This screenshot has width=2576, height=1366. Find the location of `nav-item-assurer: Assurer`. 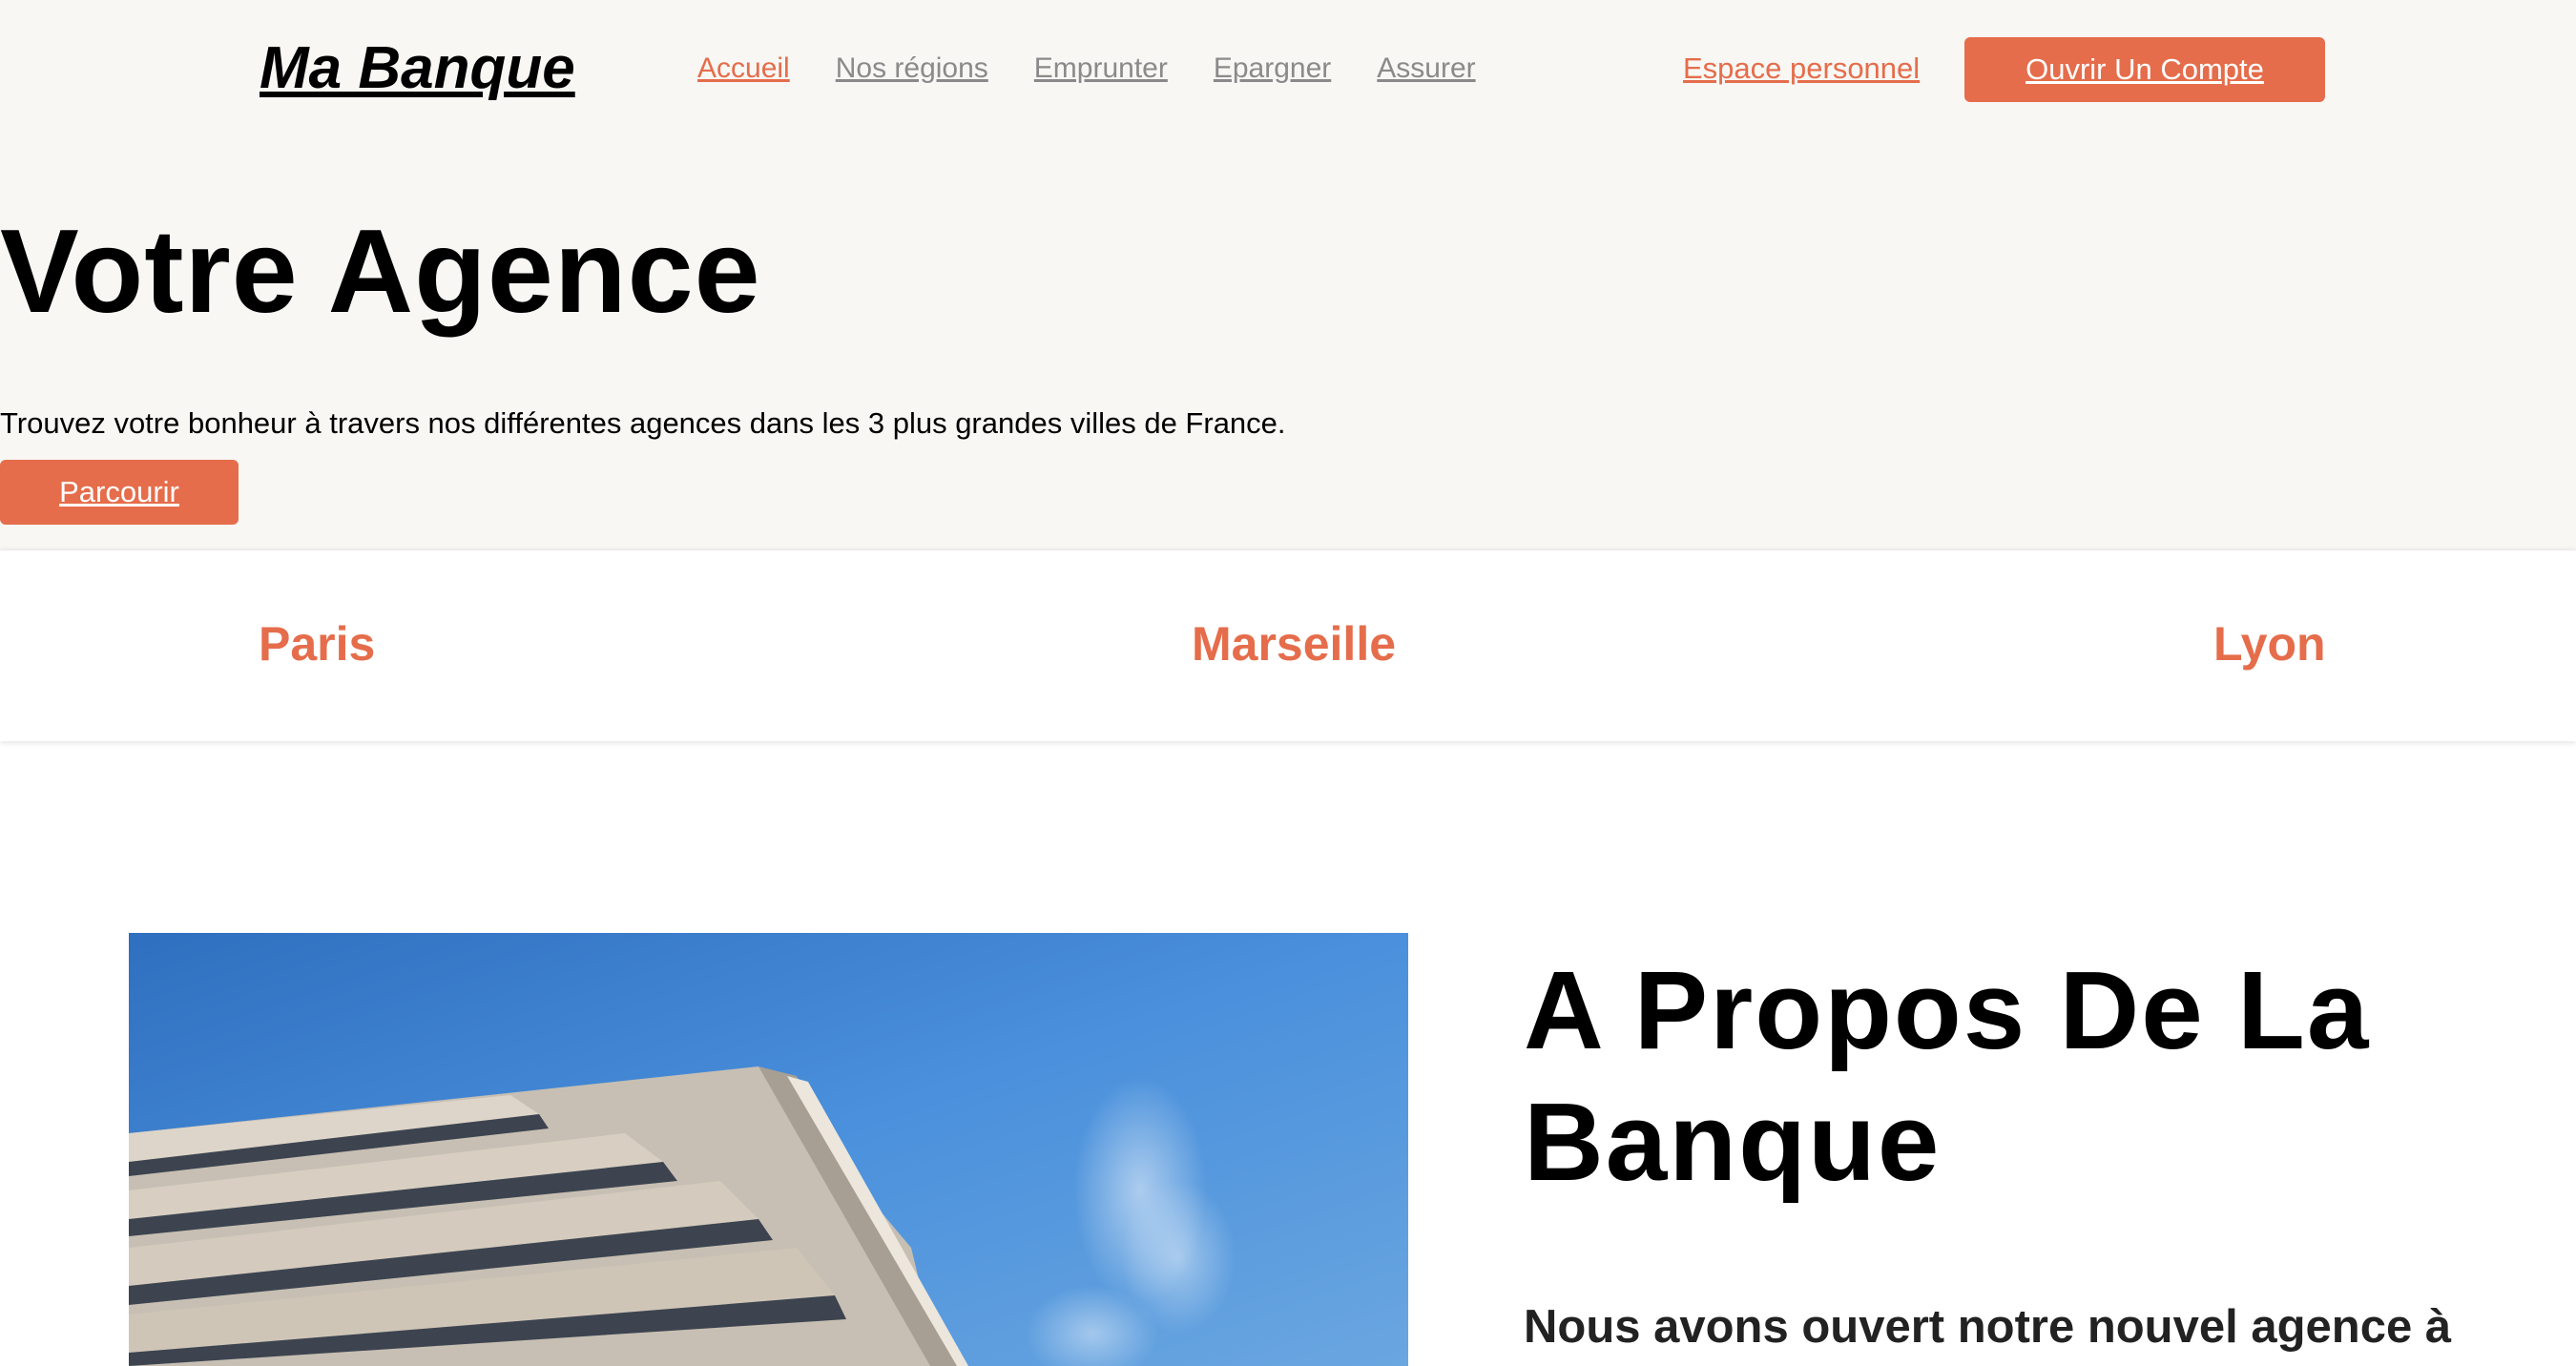

nav-item-assurer: Assurer is located at coordinates (1426, 69).